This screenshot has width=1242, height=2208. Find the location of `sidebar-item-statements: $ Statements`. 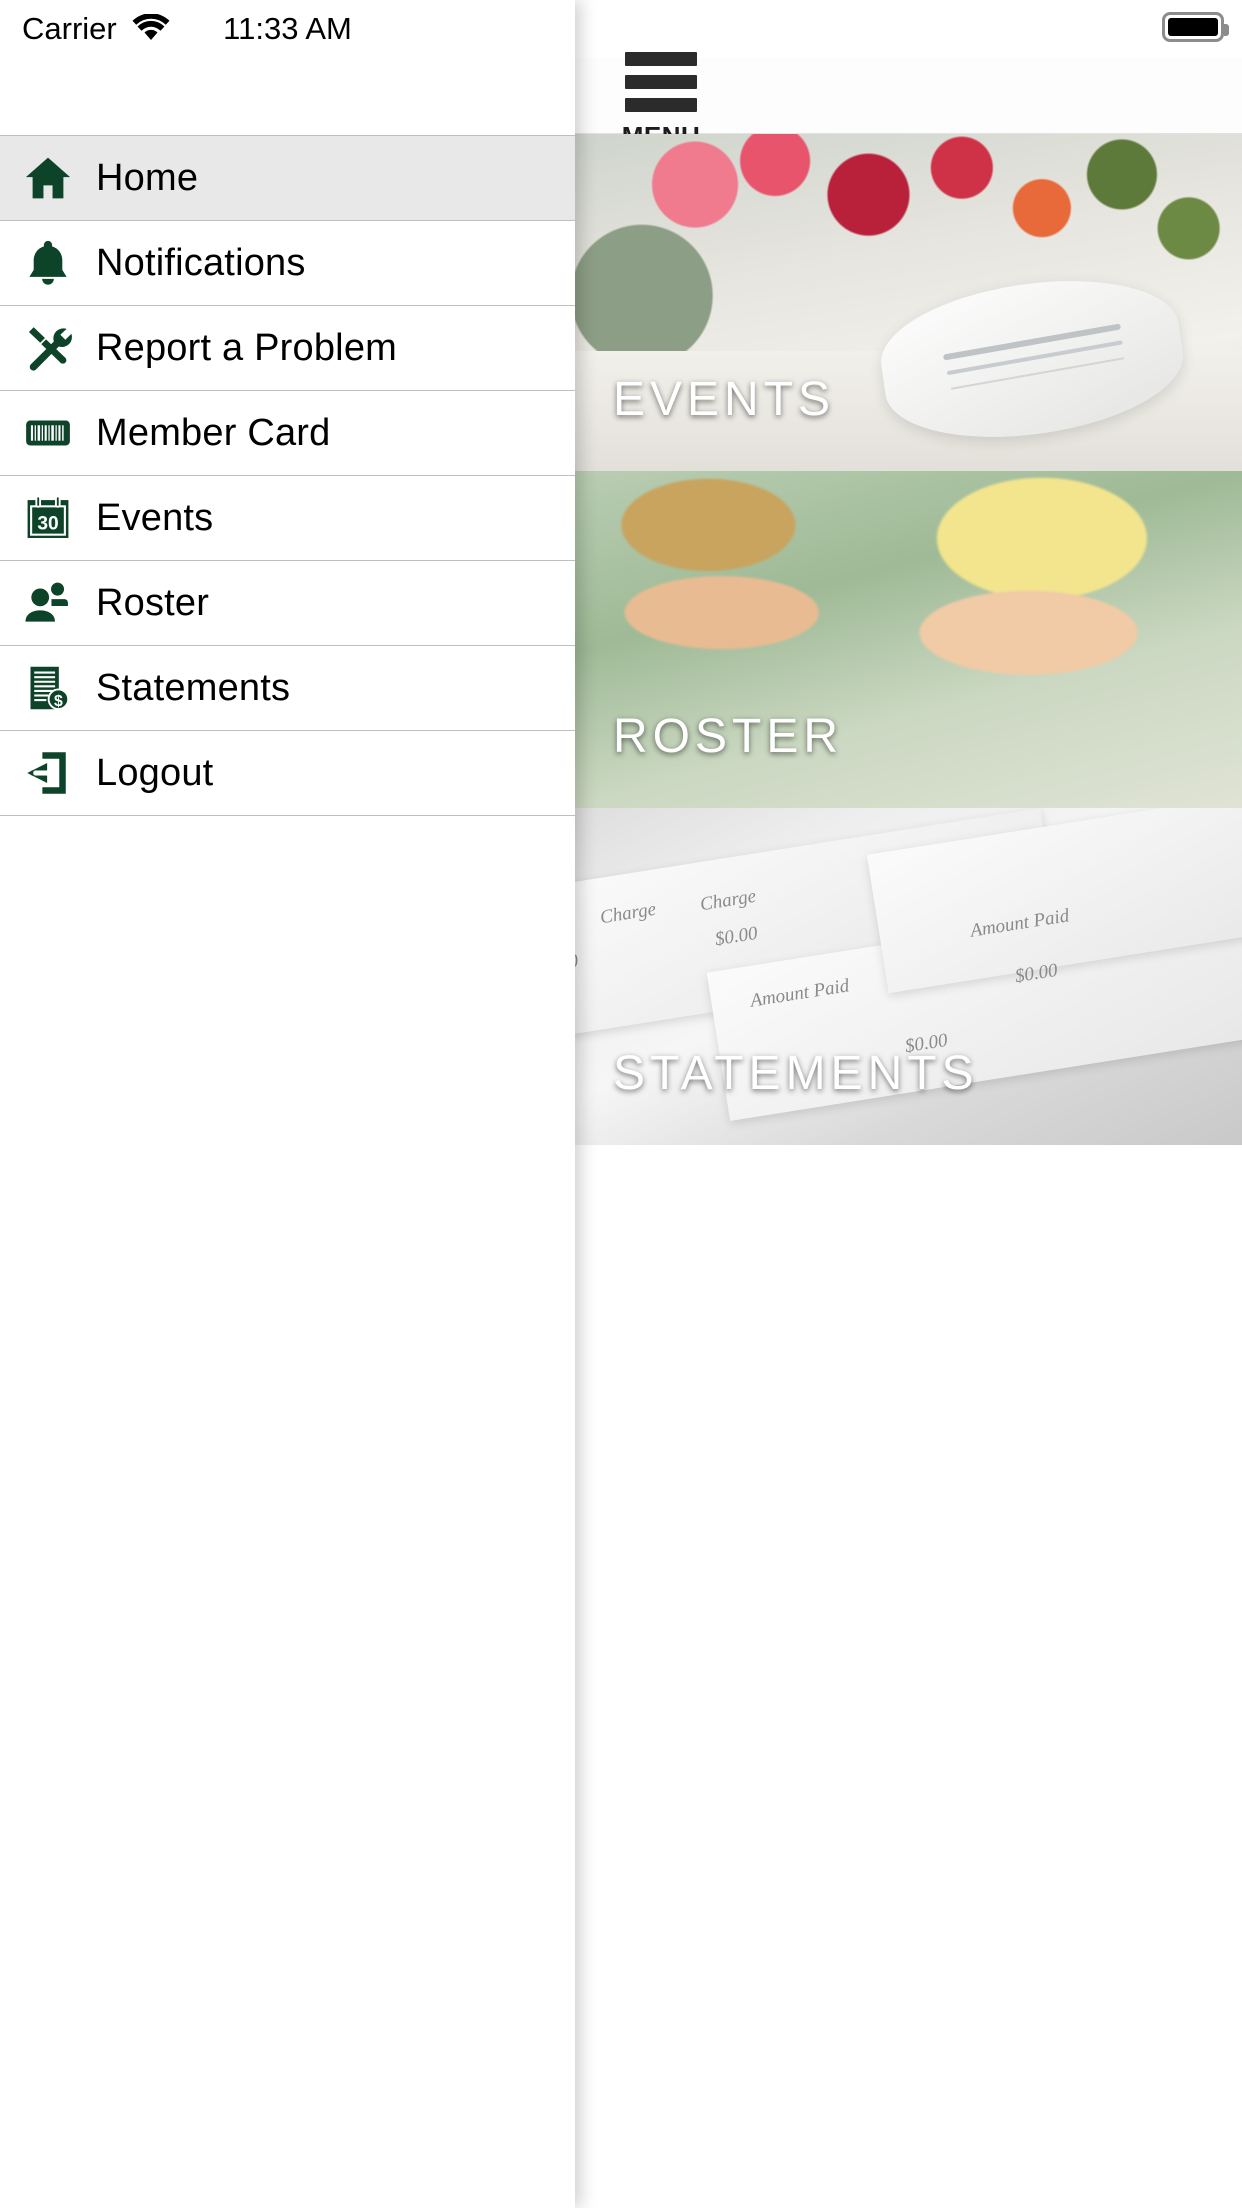

sidebar-item-statements: $ Statements is located at coordinates (287, 688).